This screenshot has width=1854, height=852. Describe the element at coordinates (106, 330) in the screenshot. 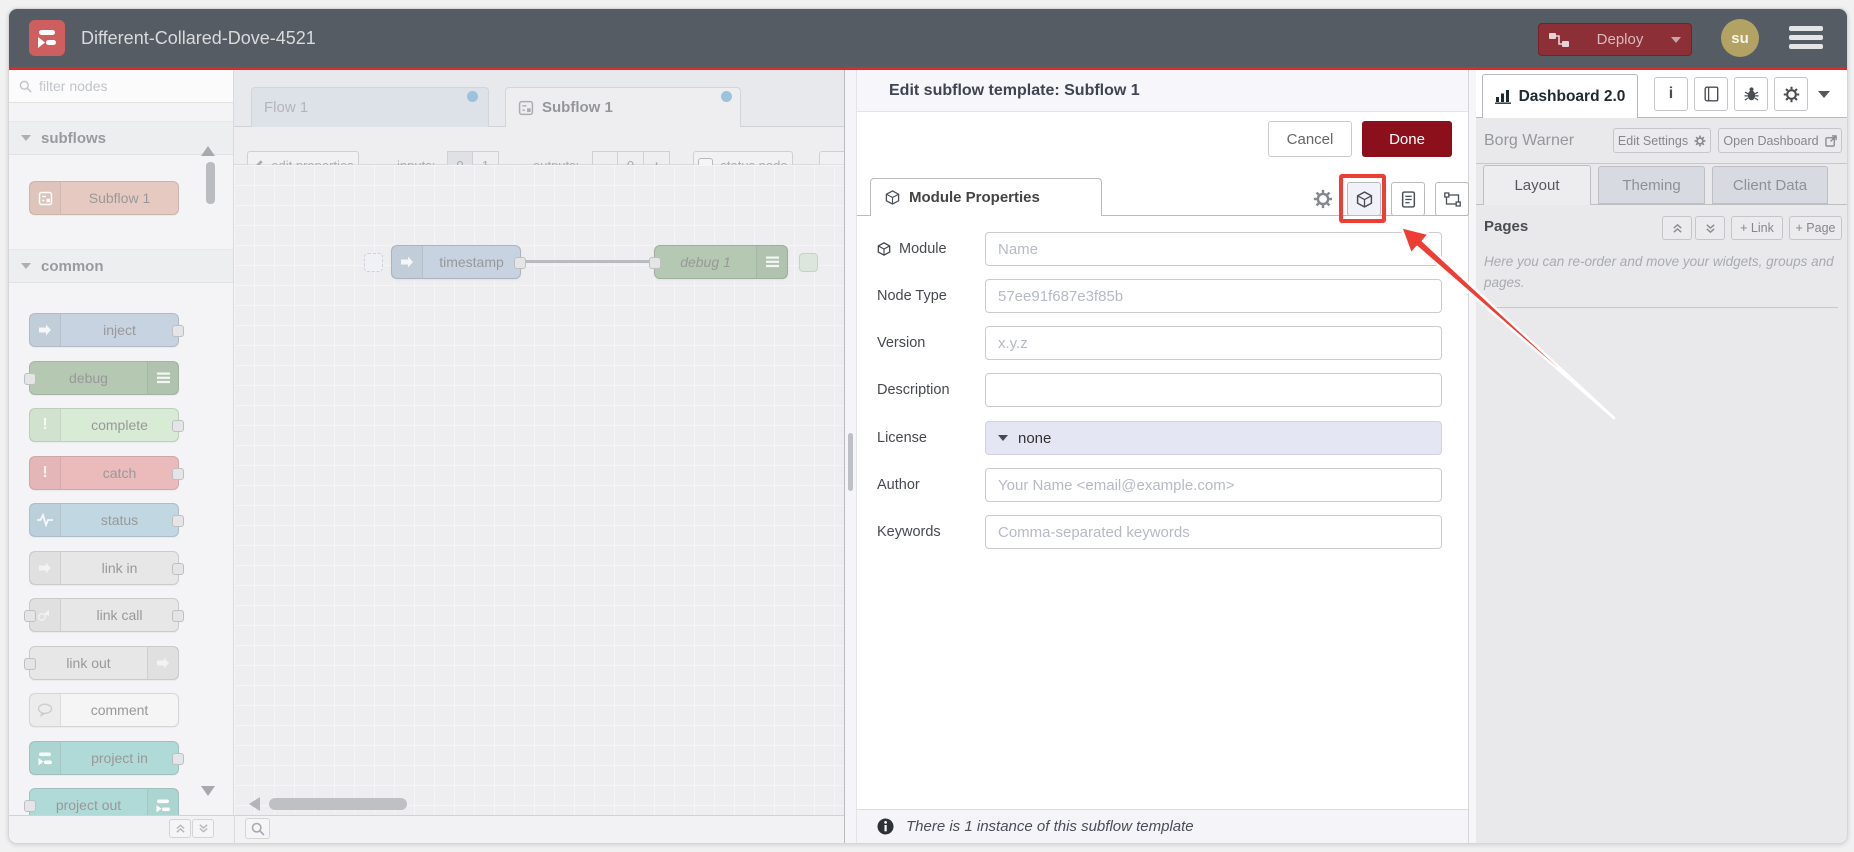

I see `palette-node-inject: debug inject` at that location.